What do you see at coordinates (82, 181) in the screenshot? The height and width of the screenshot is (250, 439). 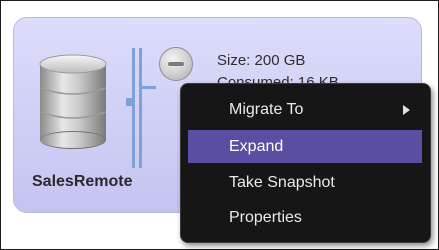 I see `volume-name: SalesRemote` at bounding box center [82, 181].